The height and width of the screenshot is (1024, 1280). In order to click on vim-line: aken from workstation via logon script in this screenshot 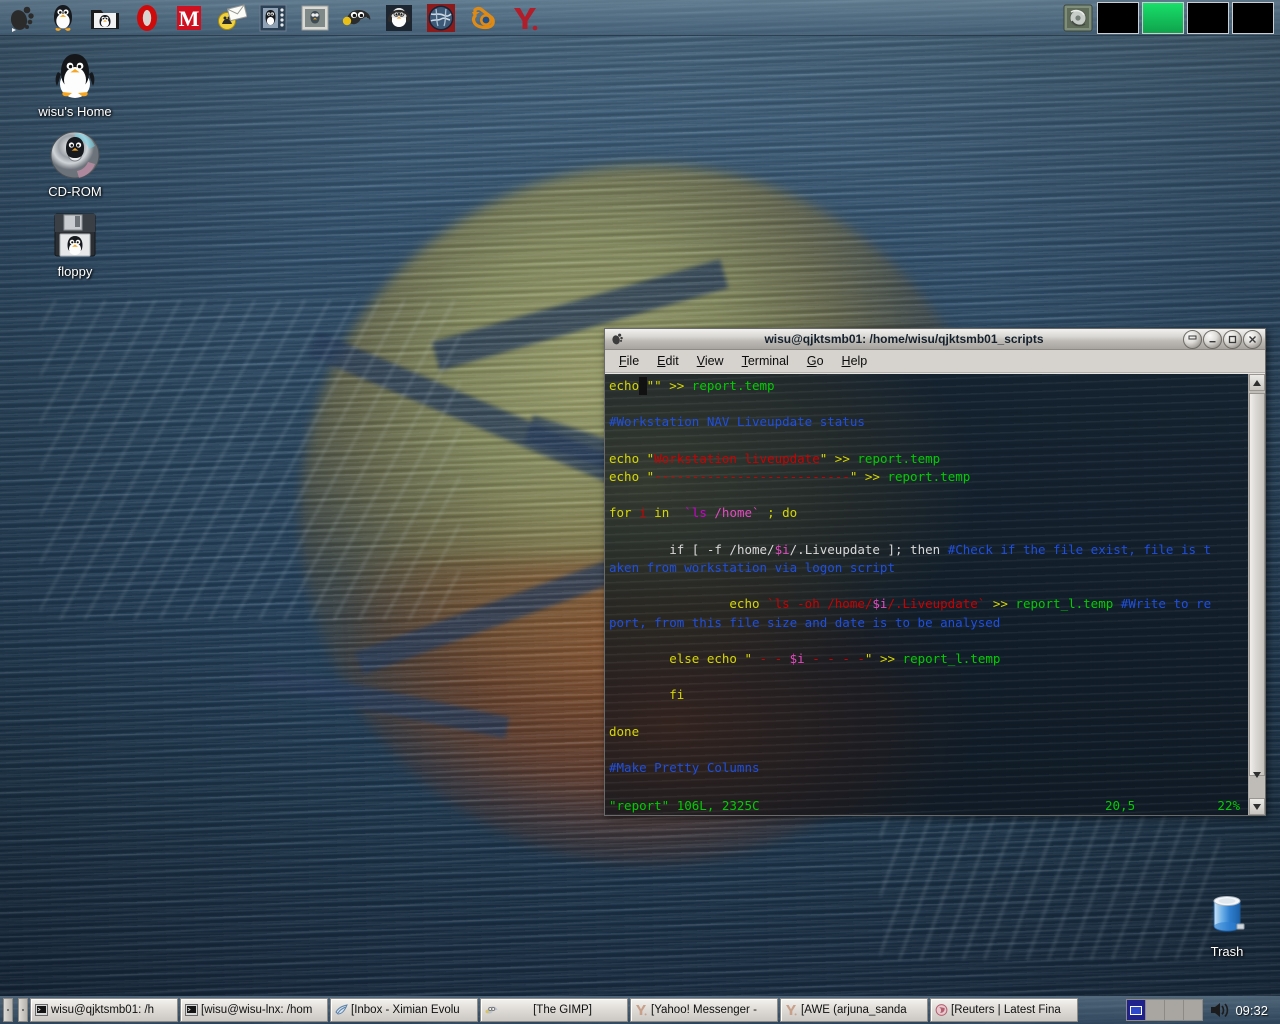, I will do `click(926, 568)`.